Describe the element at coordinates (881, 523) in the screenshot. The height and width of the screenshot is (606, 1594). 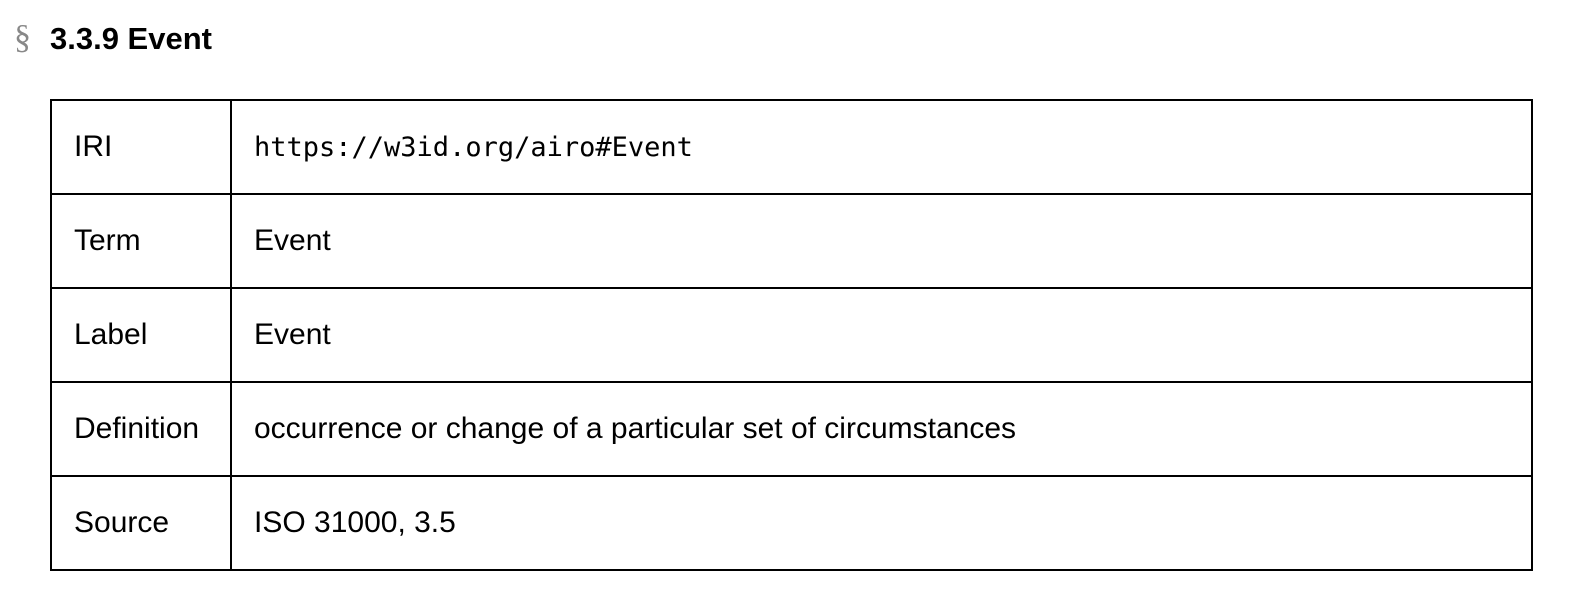
I see `row-value-source: ISO 31000, 3.5` at that location.